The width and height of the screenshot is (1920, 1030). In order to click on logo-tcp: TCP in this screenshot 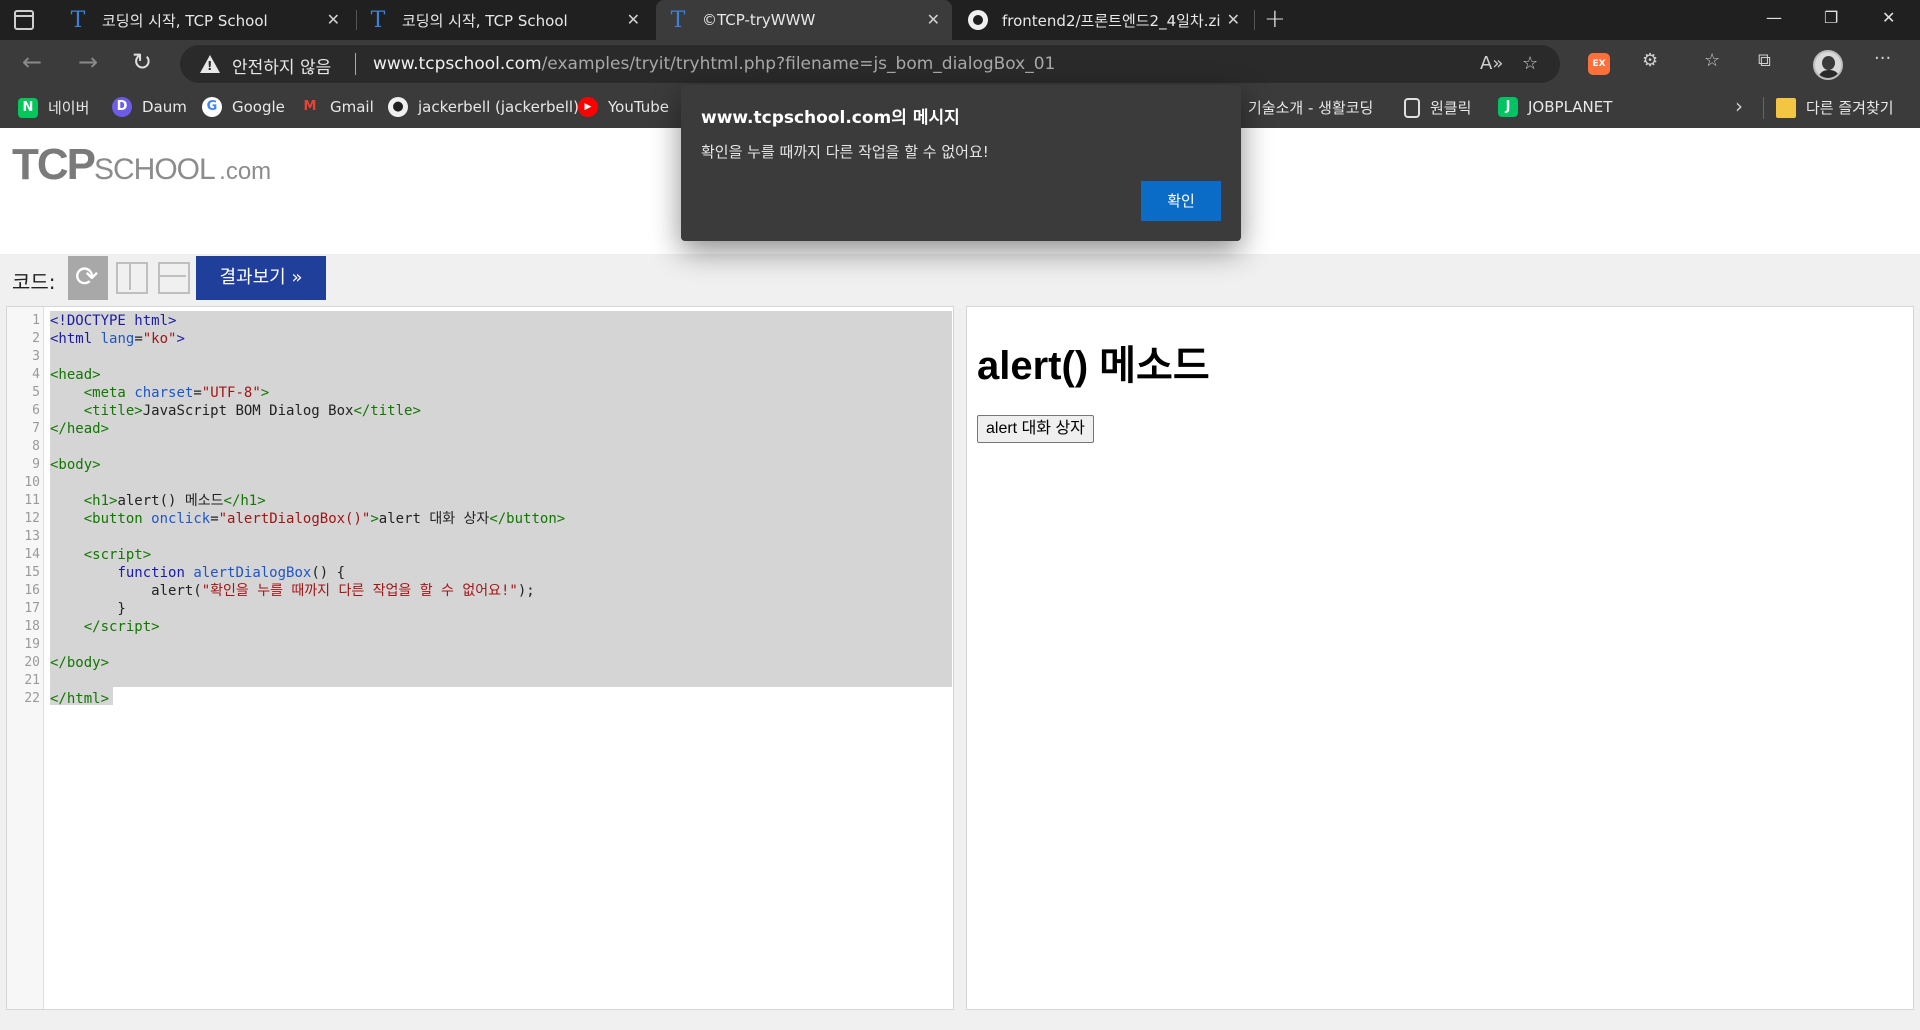, I will do `click(54, 164)`.